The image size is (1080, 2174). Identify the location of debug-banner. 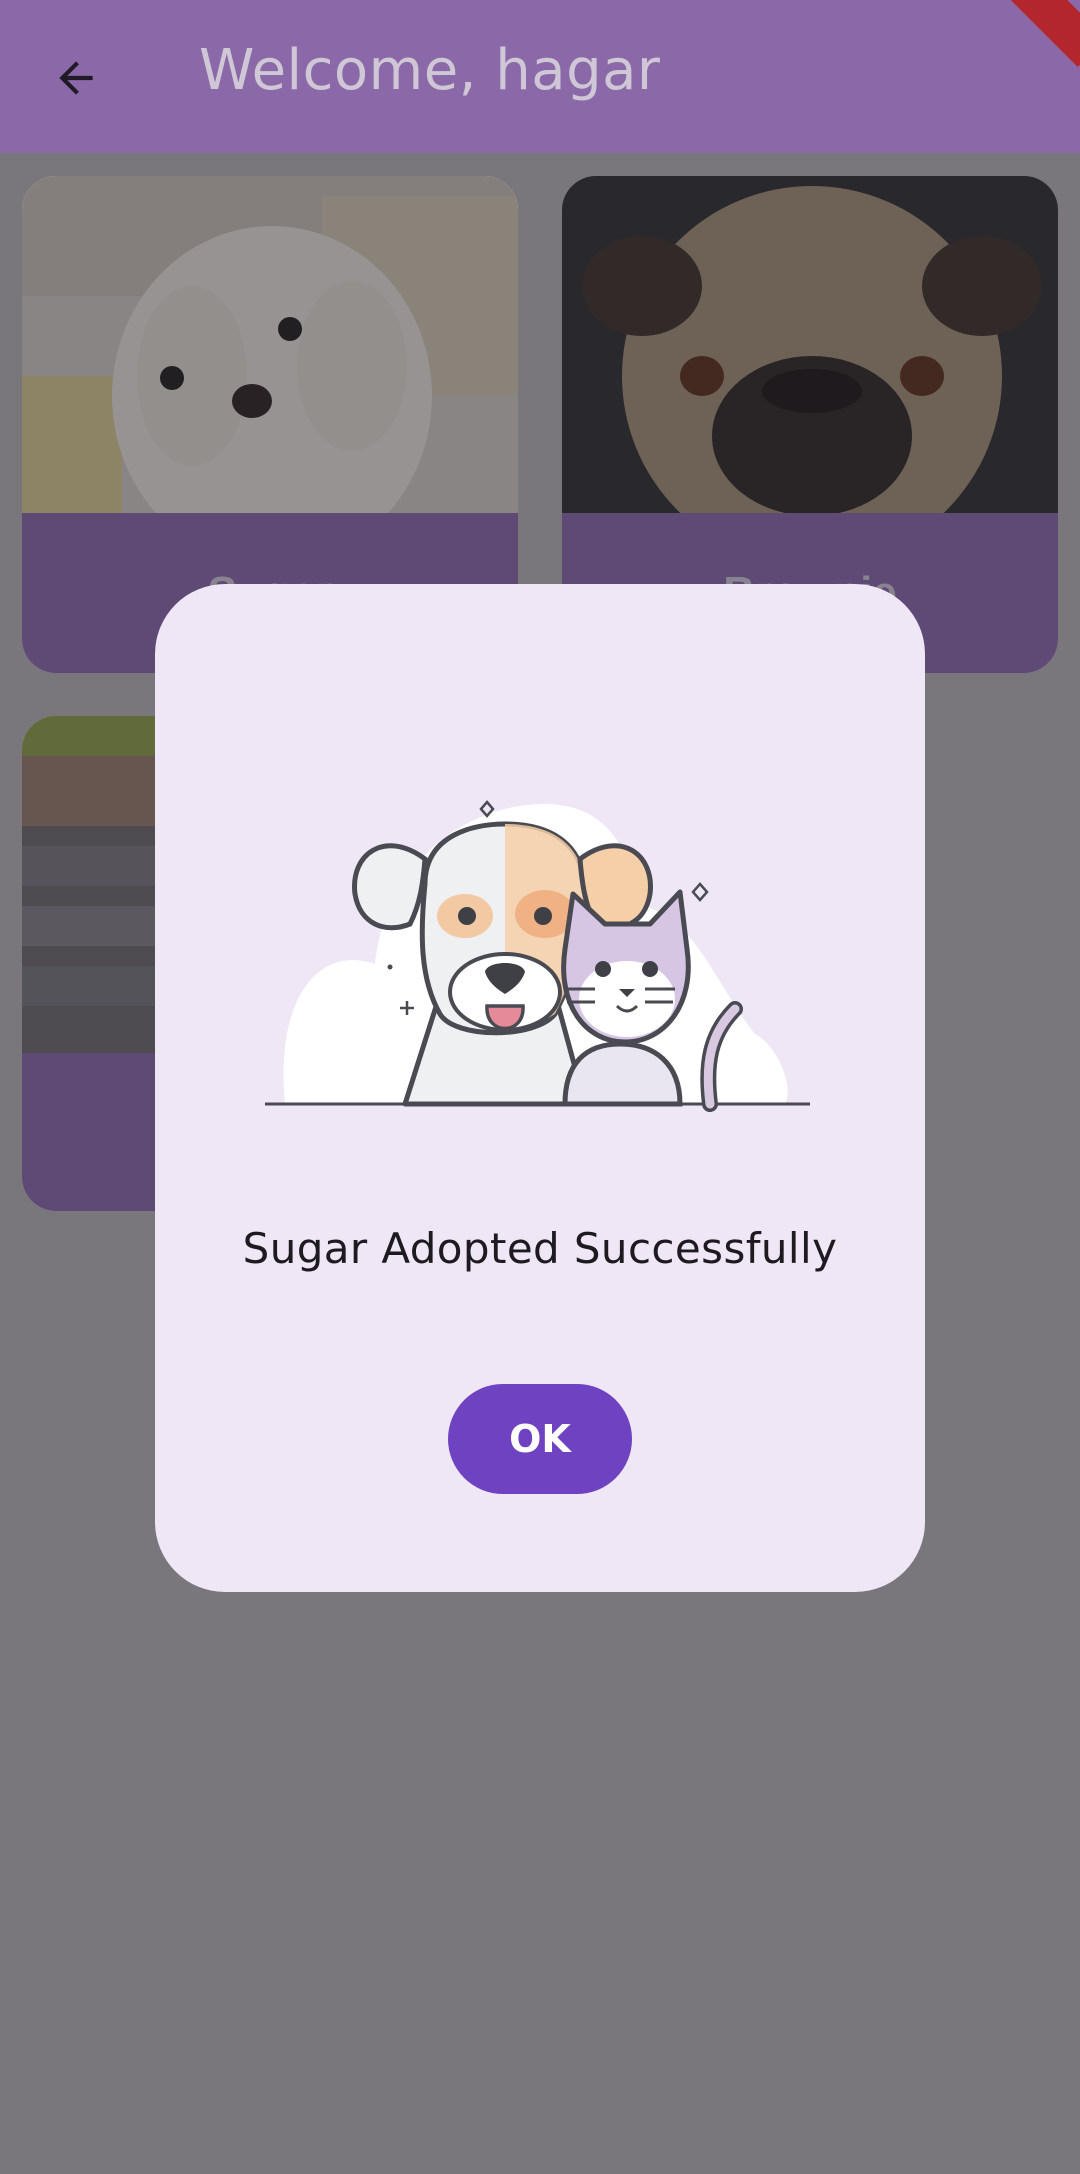
(1039, 34).